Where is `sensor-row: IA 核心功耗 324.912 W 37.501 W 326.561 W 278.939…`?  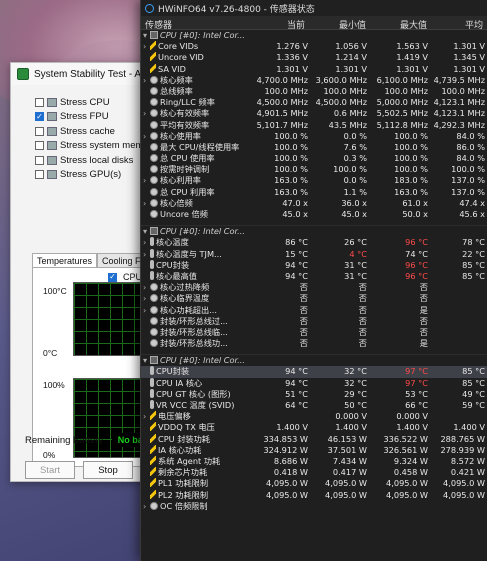
sensor-row: IA 核心功耗 324.912 W 37.501 W 326.561 W 278.939… is located at coordinates (314, 450).